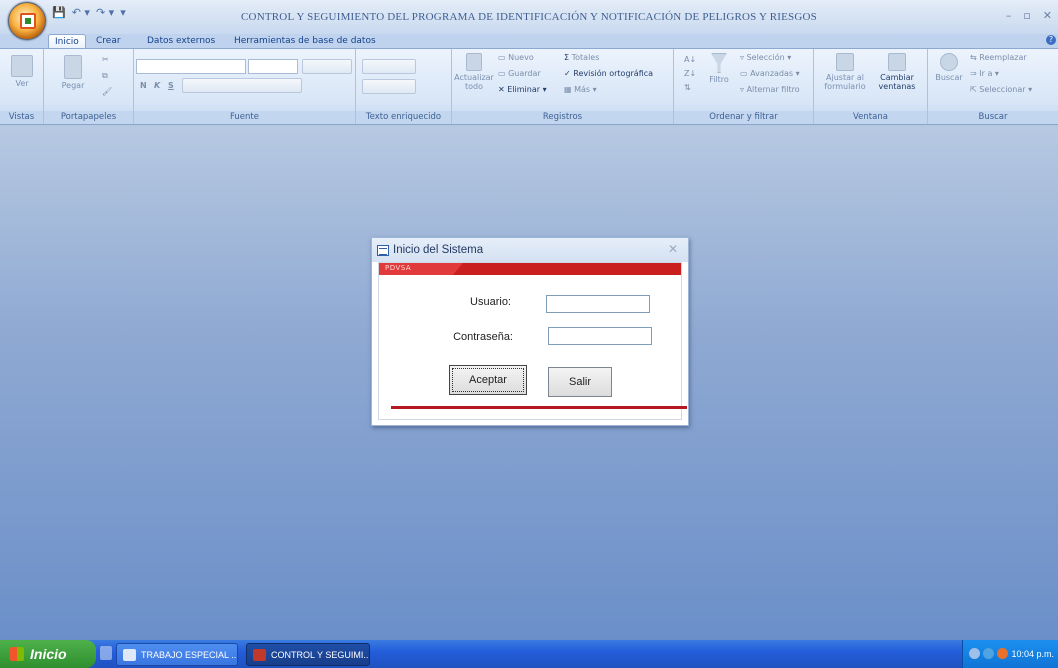  I want to click on avanzadas-label: Avanzadas, so click(772, 73).